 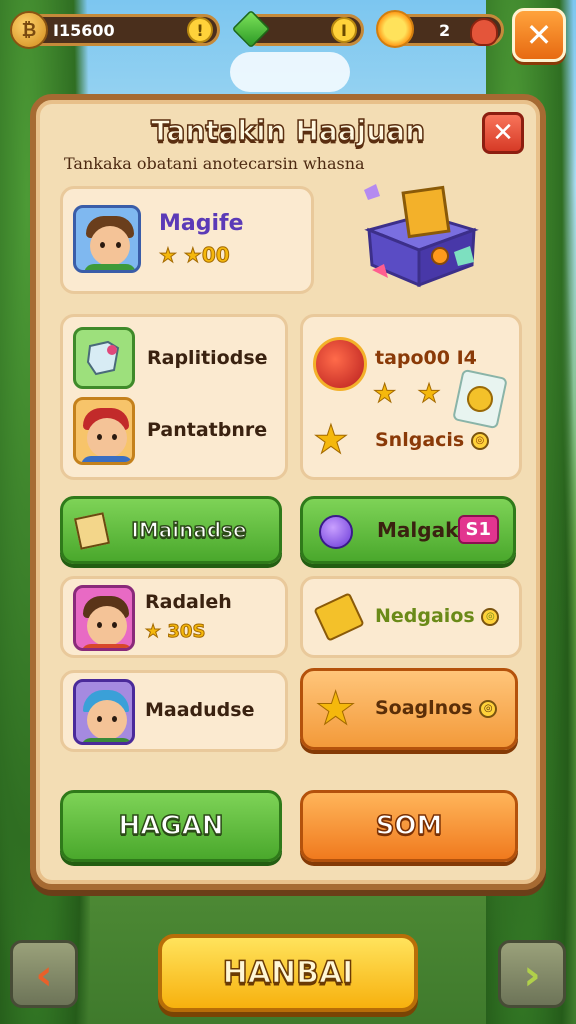 I want to click on next-button: ›, so click(x=532, y=974).